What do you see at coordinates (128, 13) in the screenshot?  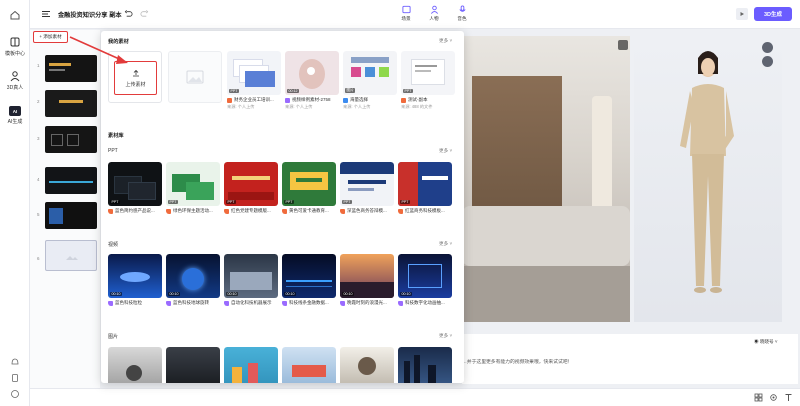 I see `undo-icon` at bounding box center [128, 13].